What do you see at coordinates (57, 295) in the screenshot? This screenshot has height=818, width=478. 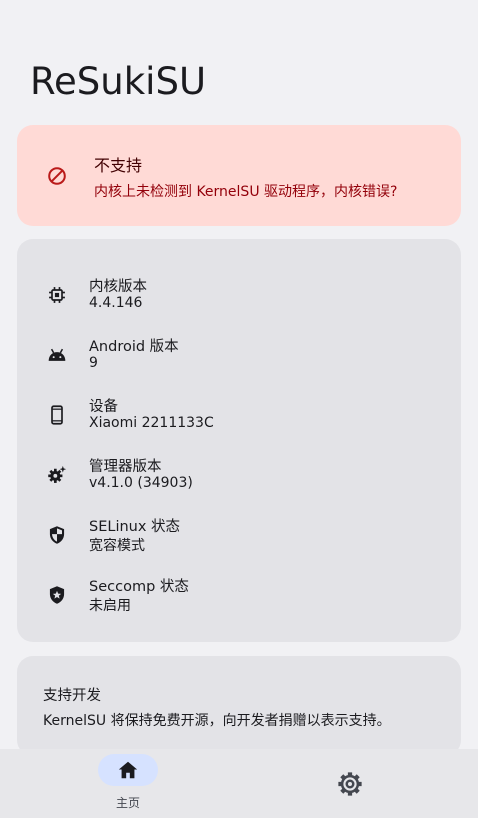 I see `chip-icon` at bounding box center [57, 295].